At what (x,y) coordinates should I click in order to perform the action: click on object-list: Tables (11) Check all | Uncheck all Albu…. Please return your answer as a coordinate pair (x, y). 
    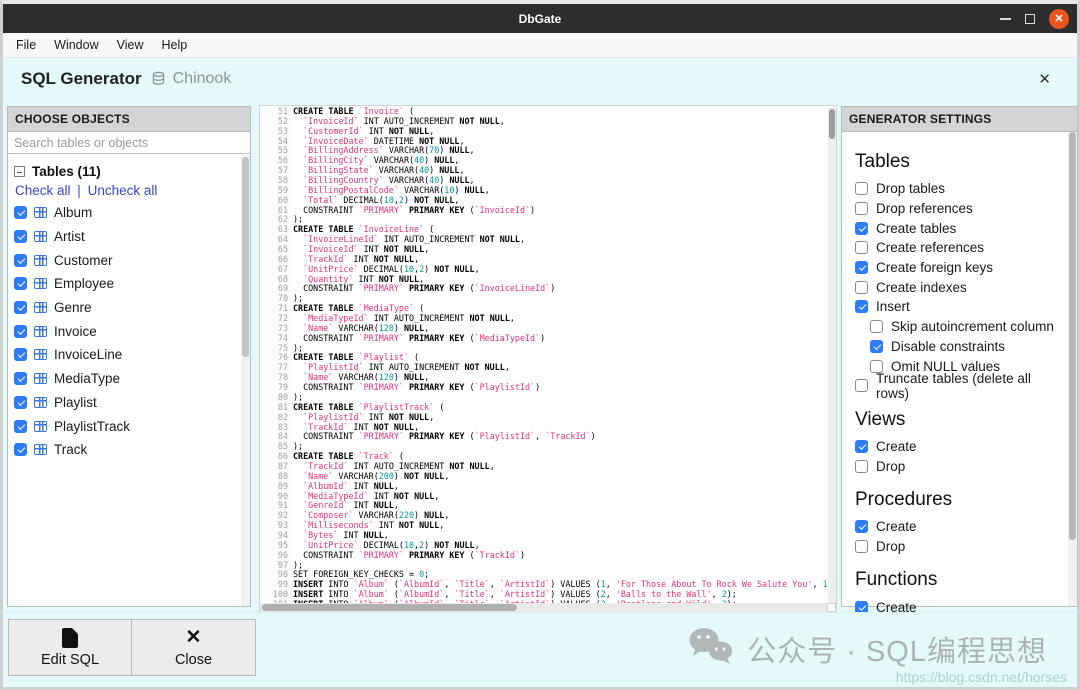
    Looking at the image, I should click on (129, 308).